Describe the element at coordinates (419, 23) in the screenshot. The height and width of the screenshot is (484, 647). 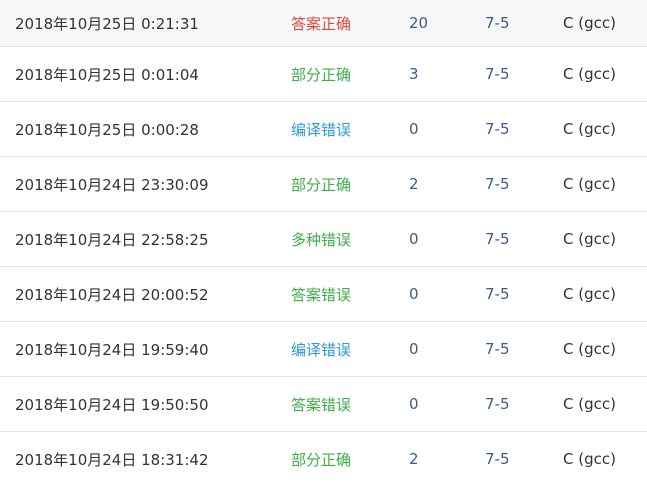
I see `score-value: 20` at that location.